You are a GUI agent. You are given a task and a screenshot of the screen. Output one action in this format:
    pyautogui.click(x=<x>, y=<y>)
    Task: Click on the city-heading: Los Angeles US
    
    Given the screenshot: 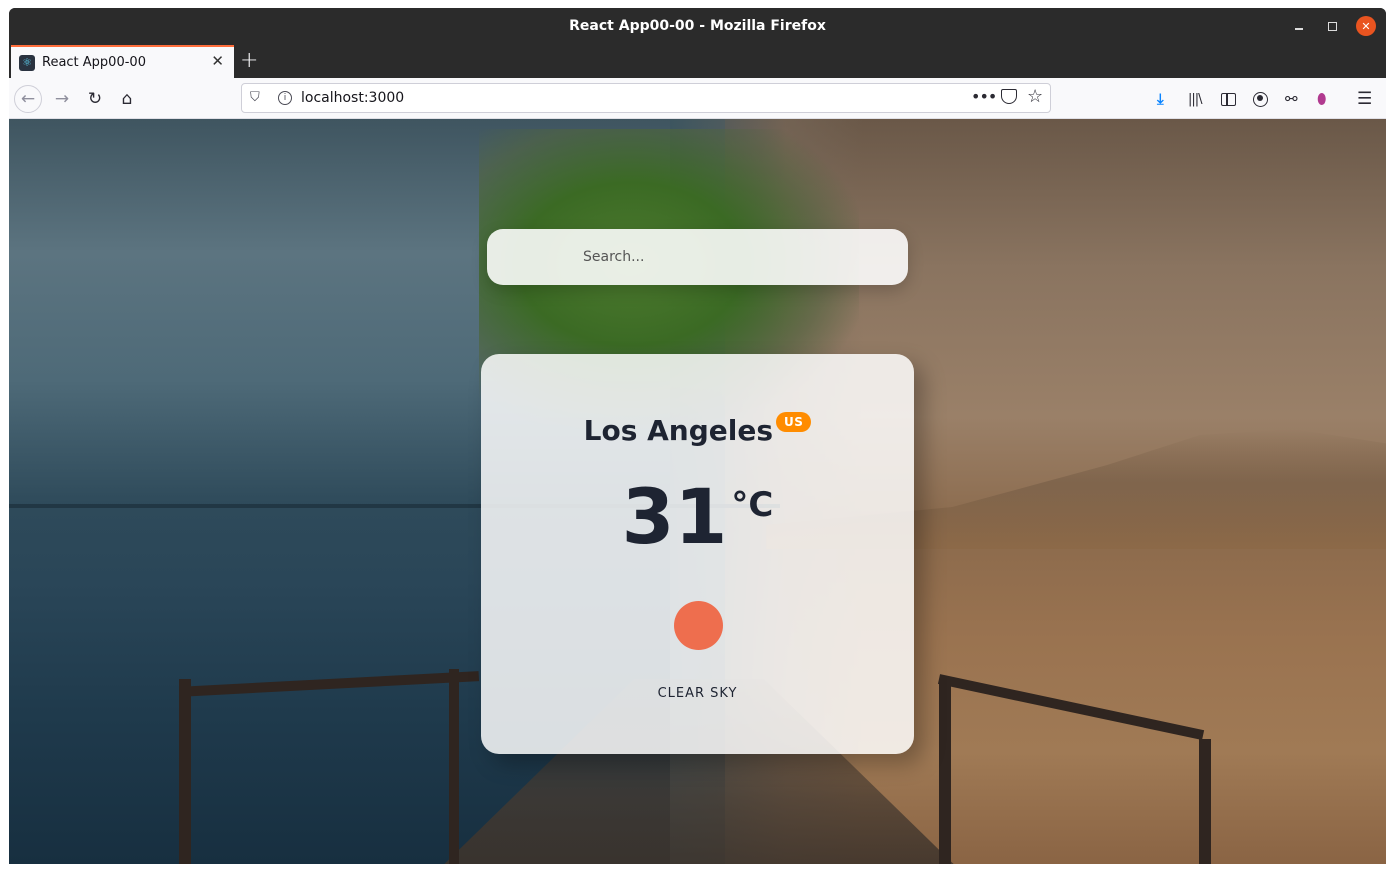 What is the action you would take?
    pyautogui.click(x=697, y=429)
    